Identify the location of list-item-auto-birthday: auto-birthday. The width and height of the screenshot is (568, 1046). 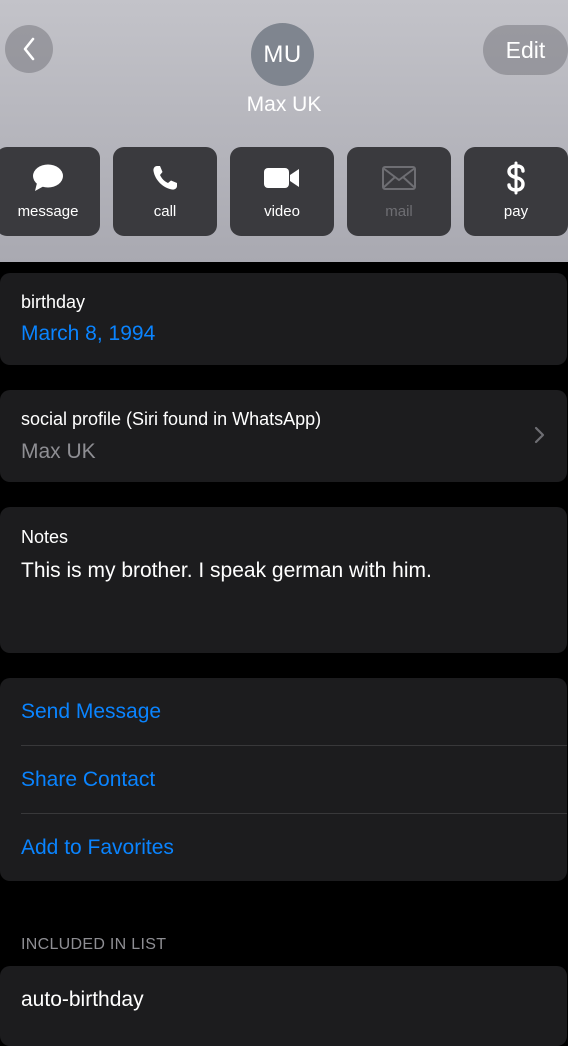
(82, 1000).